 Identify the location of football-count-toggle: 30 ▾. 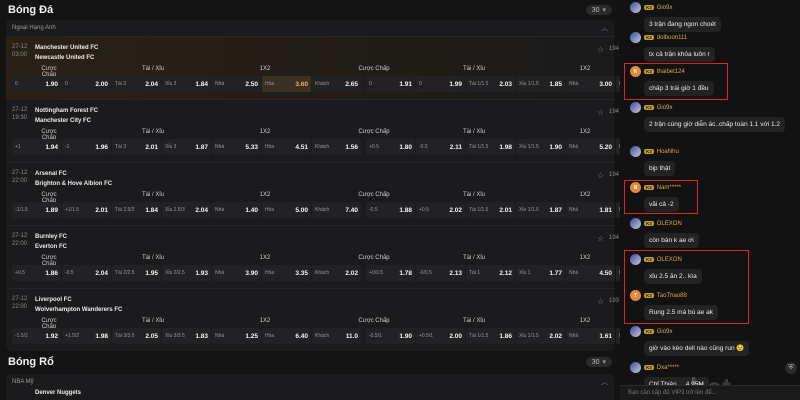
(598, 10).